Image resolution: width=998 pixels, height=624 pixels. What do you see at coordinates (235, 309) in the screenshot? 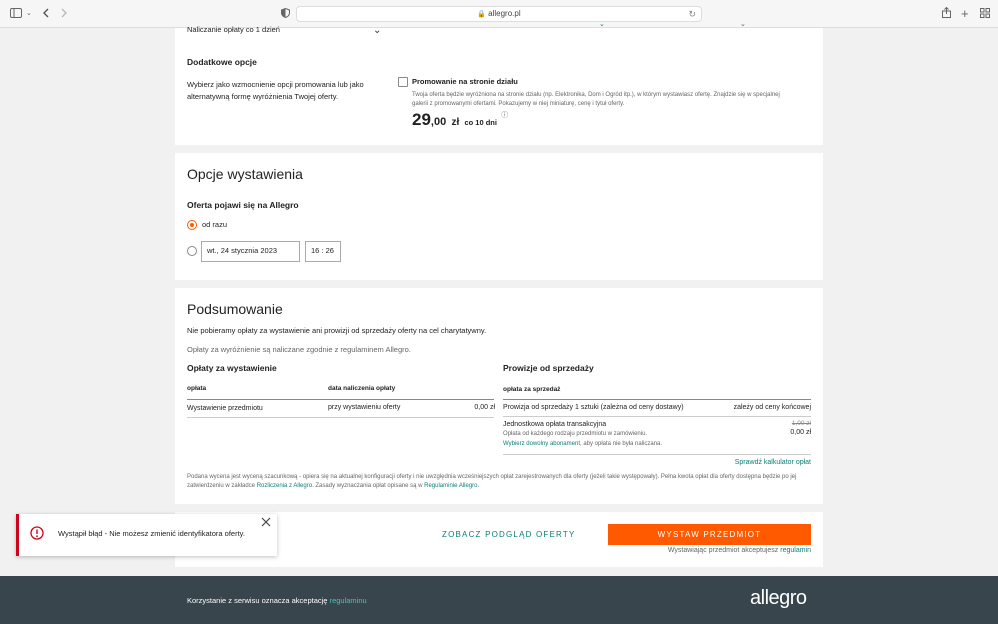
I see `summary-title: Podsumowanie` at bounding box center [235, 309].